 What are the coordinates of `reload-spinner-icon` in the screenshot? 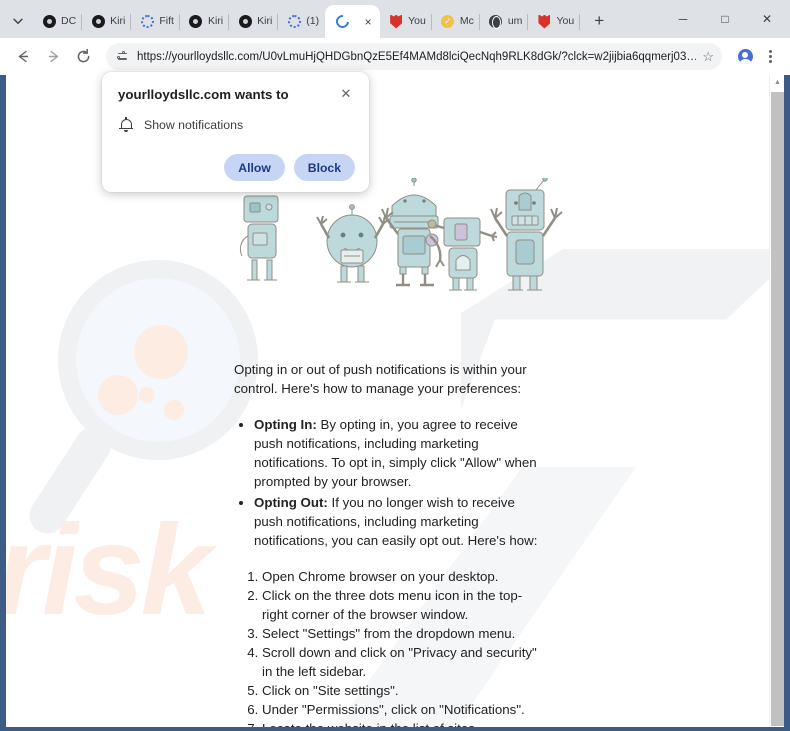 It's located at (342, 21).